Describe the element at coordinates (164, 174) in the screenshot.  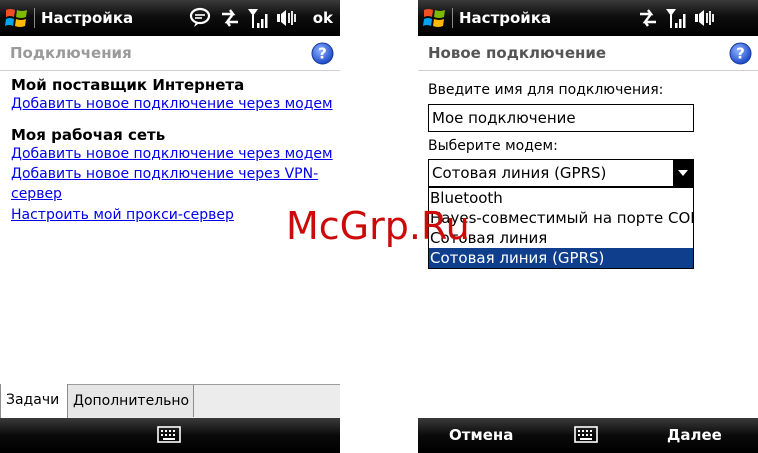
I see `link-work-add-vpn: Добавить новое подключение через VPN-` at that location.